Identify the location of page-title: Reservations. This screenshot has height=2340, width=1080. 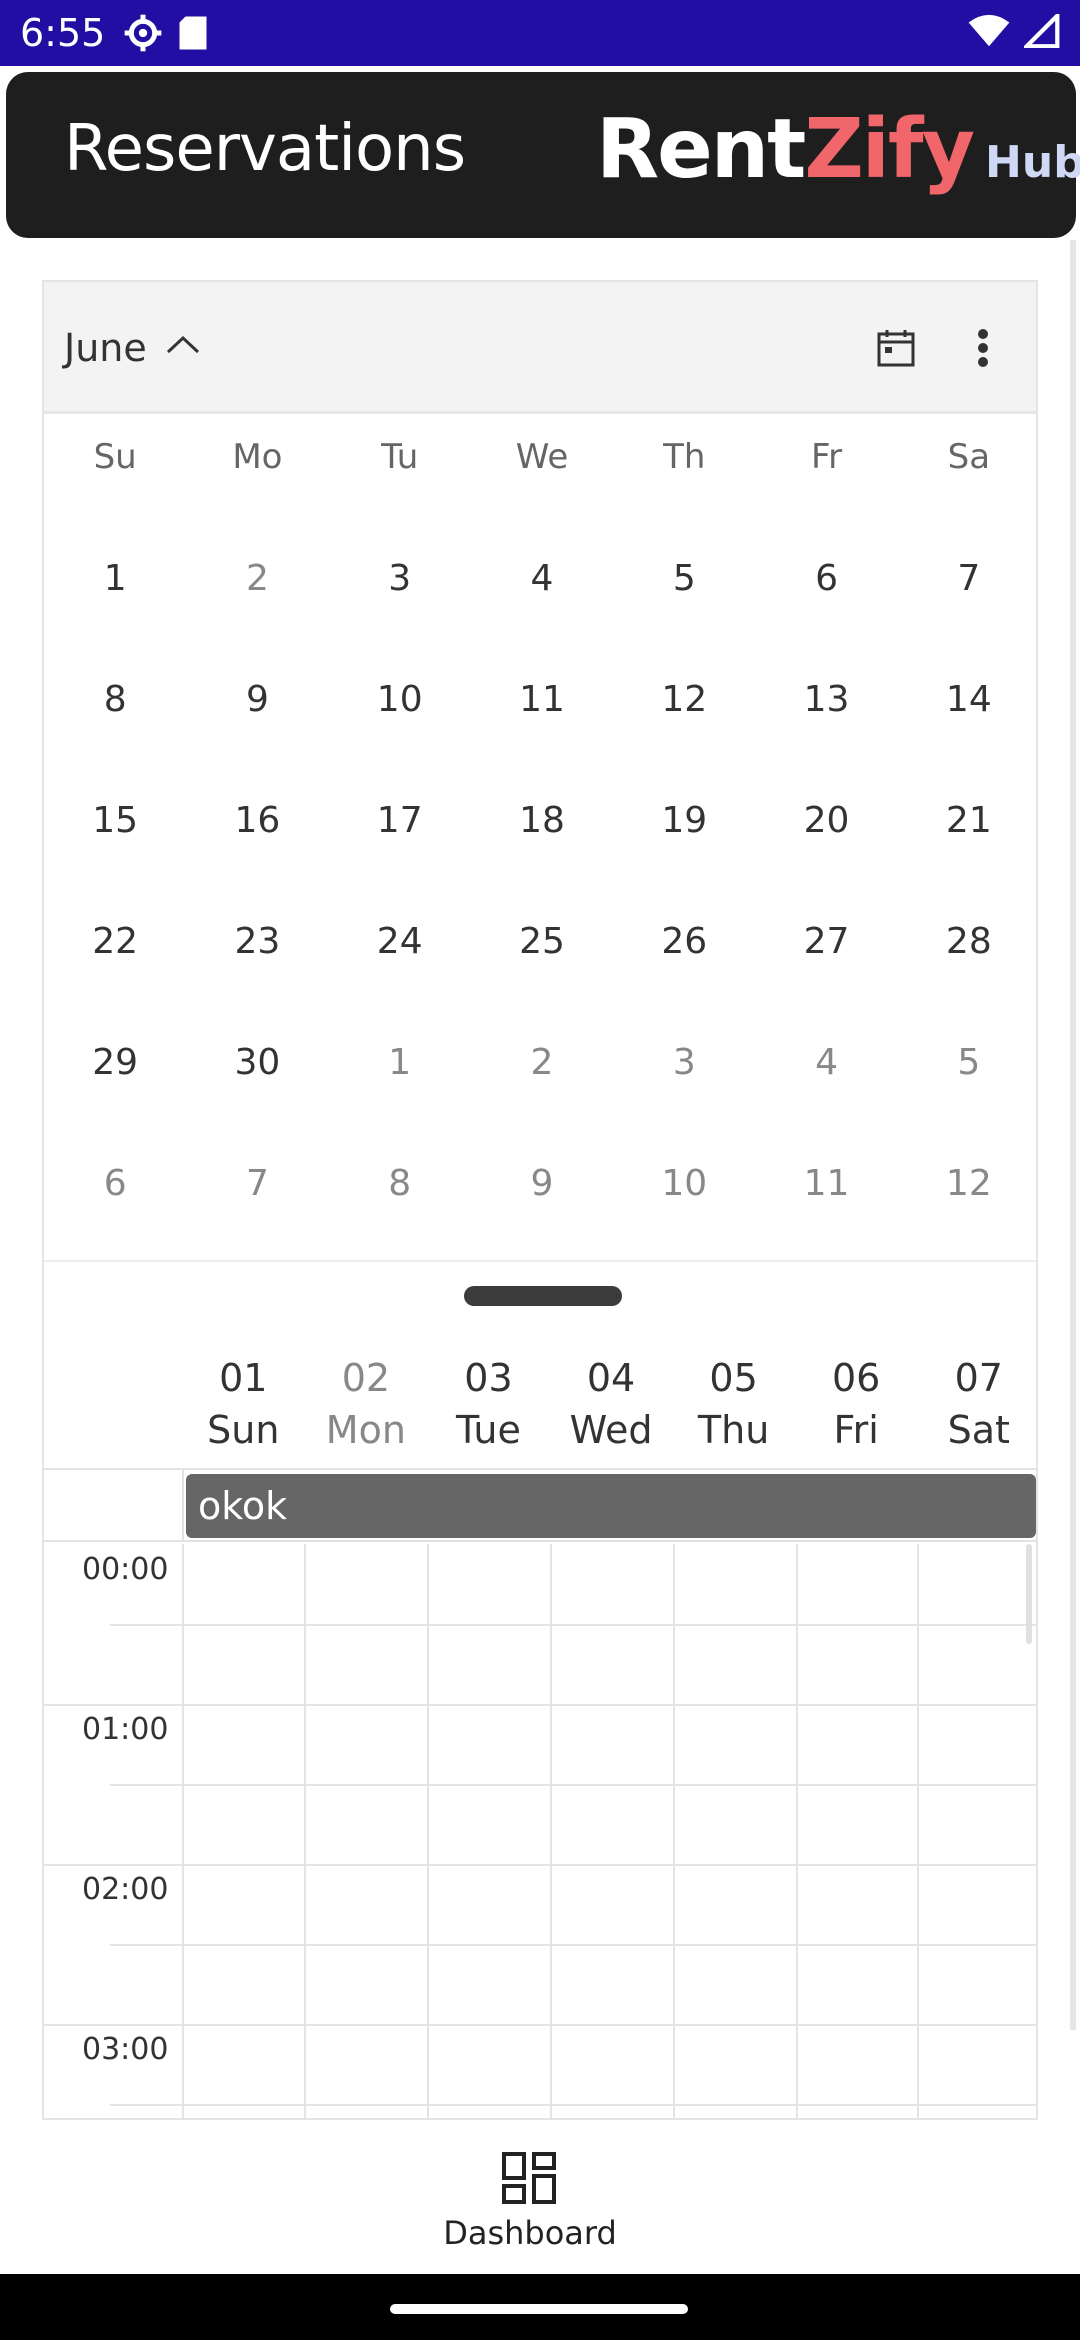
(265, 149).